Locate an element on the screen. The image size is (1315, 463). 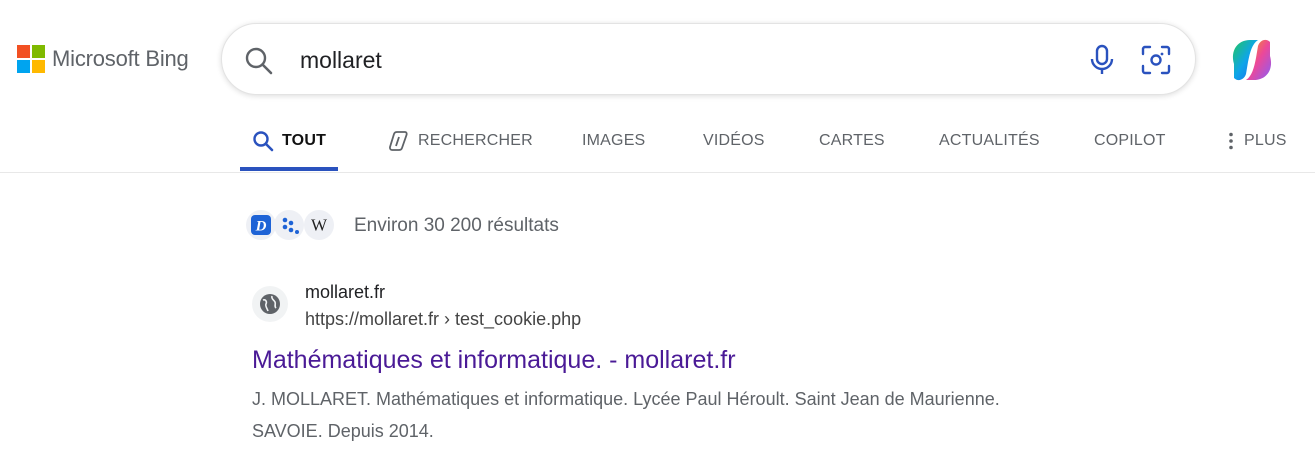
brand-name: Microsoft Bing is located at coordinates (120, 58).